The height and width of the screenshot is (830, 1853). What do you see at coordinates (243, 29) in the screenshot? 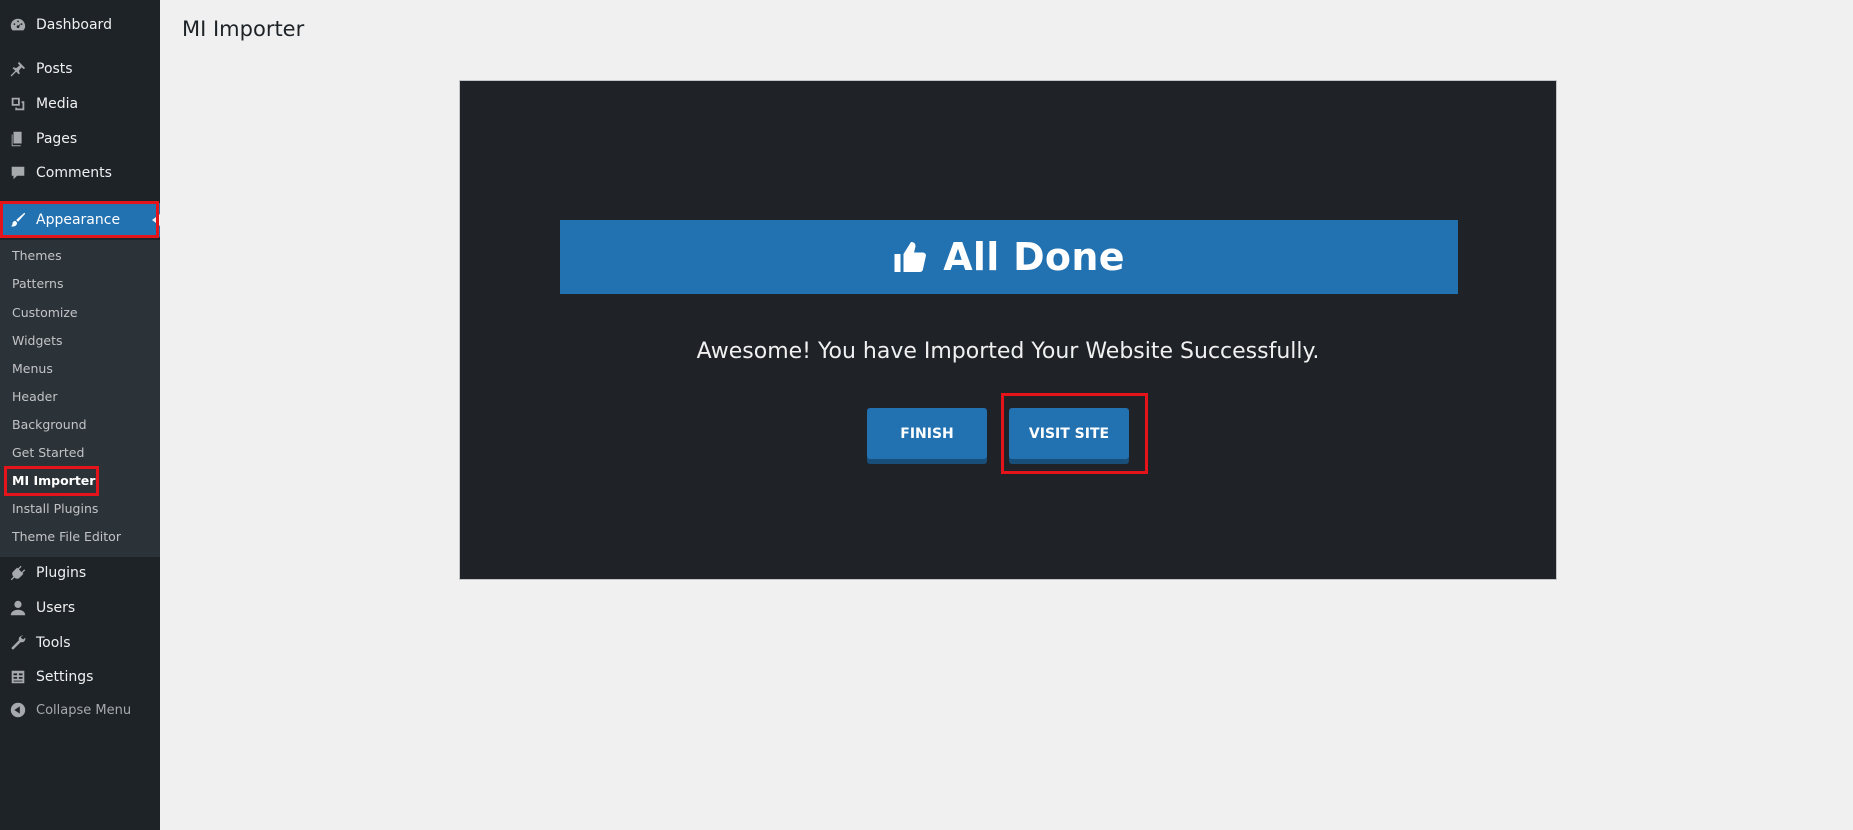
I see `page-title: MI Importer` at bounding box center [243, 29].